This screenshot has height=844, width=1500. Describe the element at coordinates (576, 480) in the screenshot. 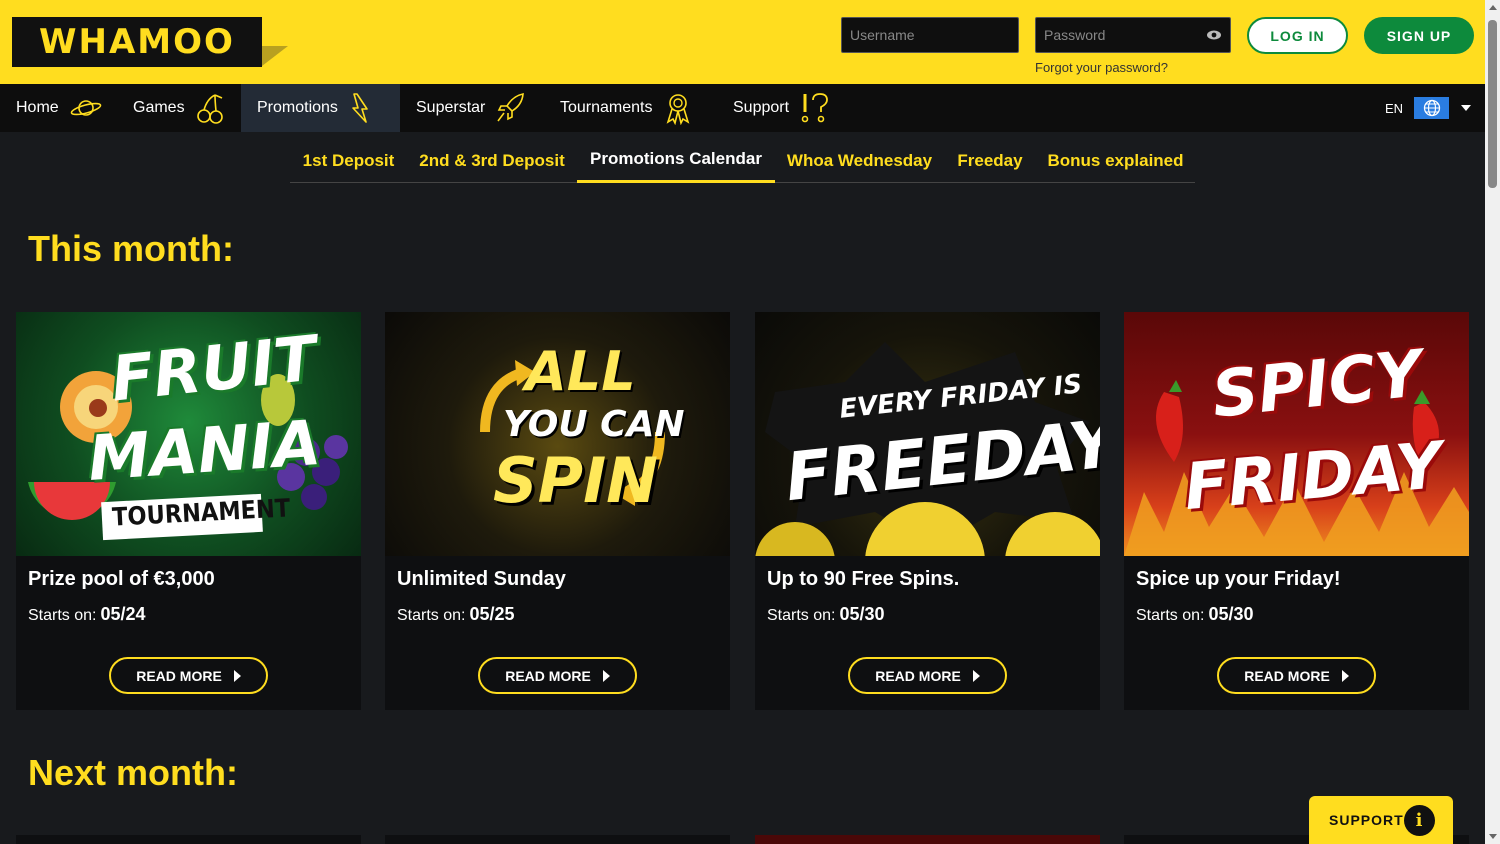

I see `banner-text: SPIN` at that location.